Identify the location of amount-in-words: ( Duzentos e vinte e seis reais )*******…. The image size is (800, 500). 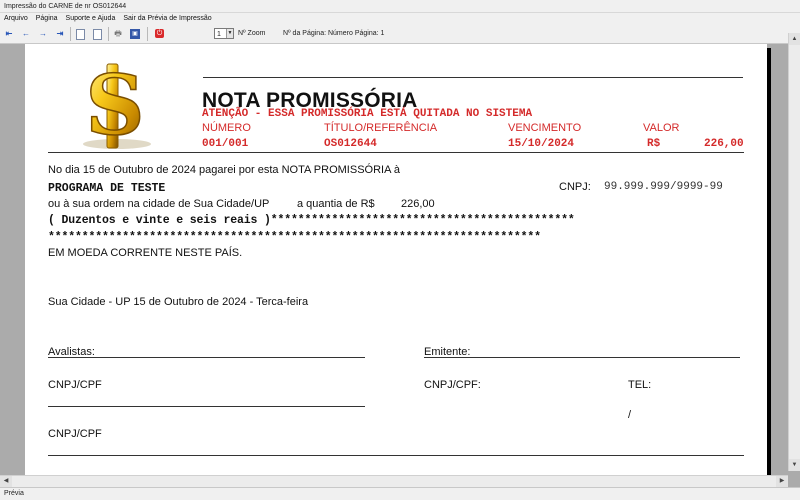
(311, 220).